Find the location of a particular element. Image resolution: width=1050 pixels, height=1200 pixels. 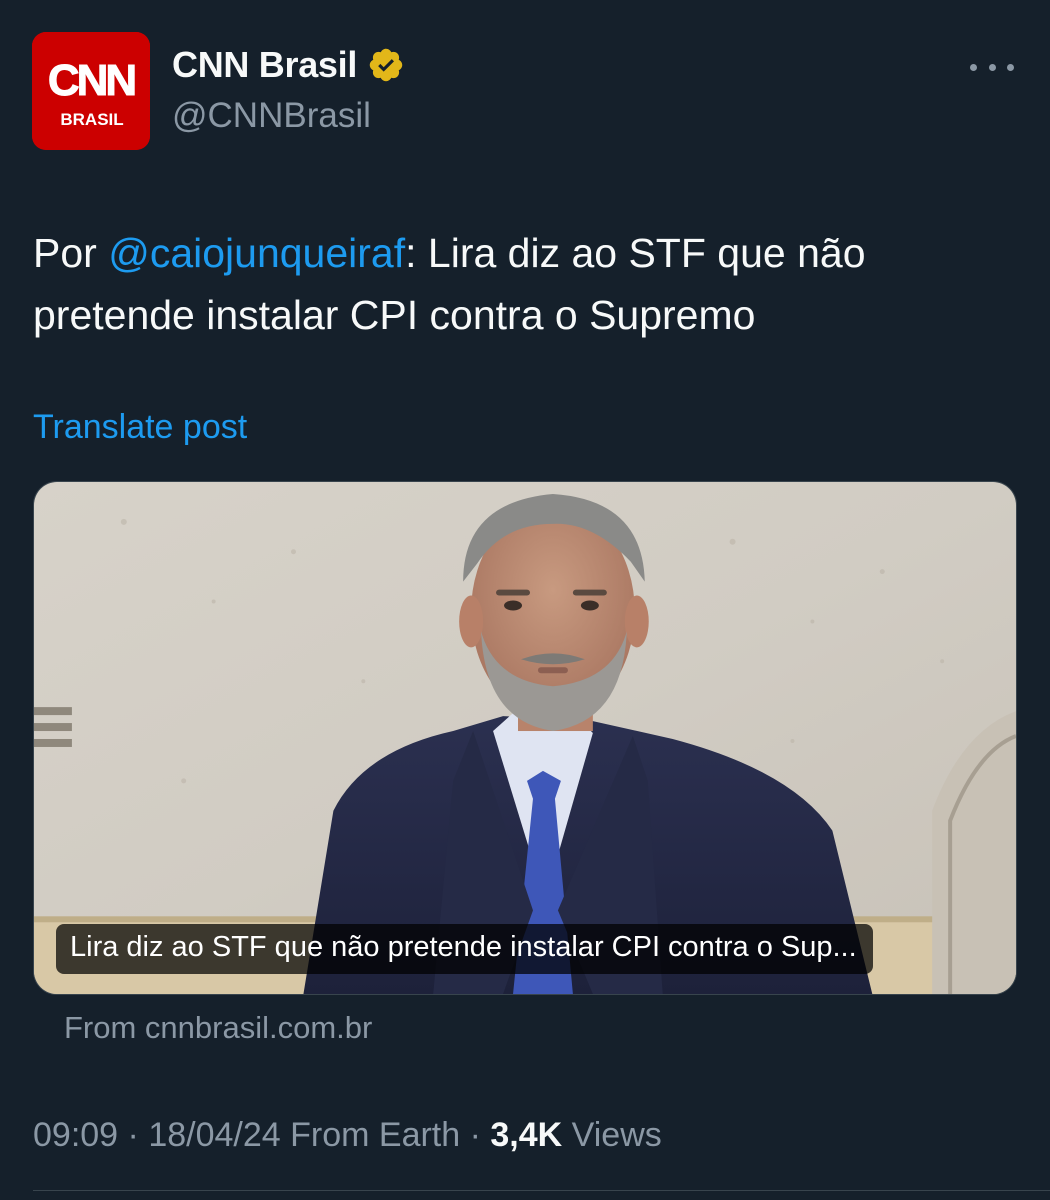

post-location: From Earth is located at coordinates (375, 1135).